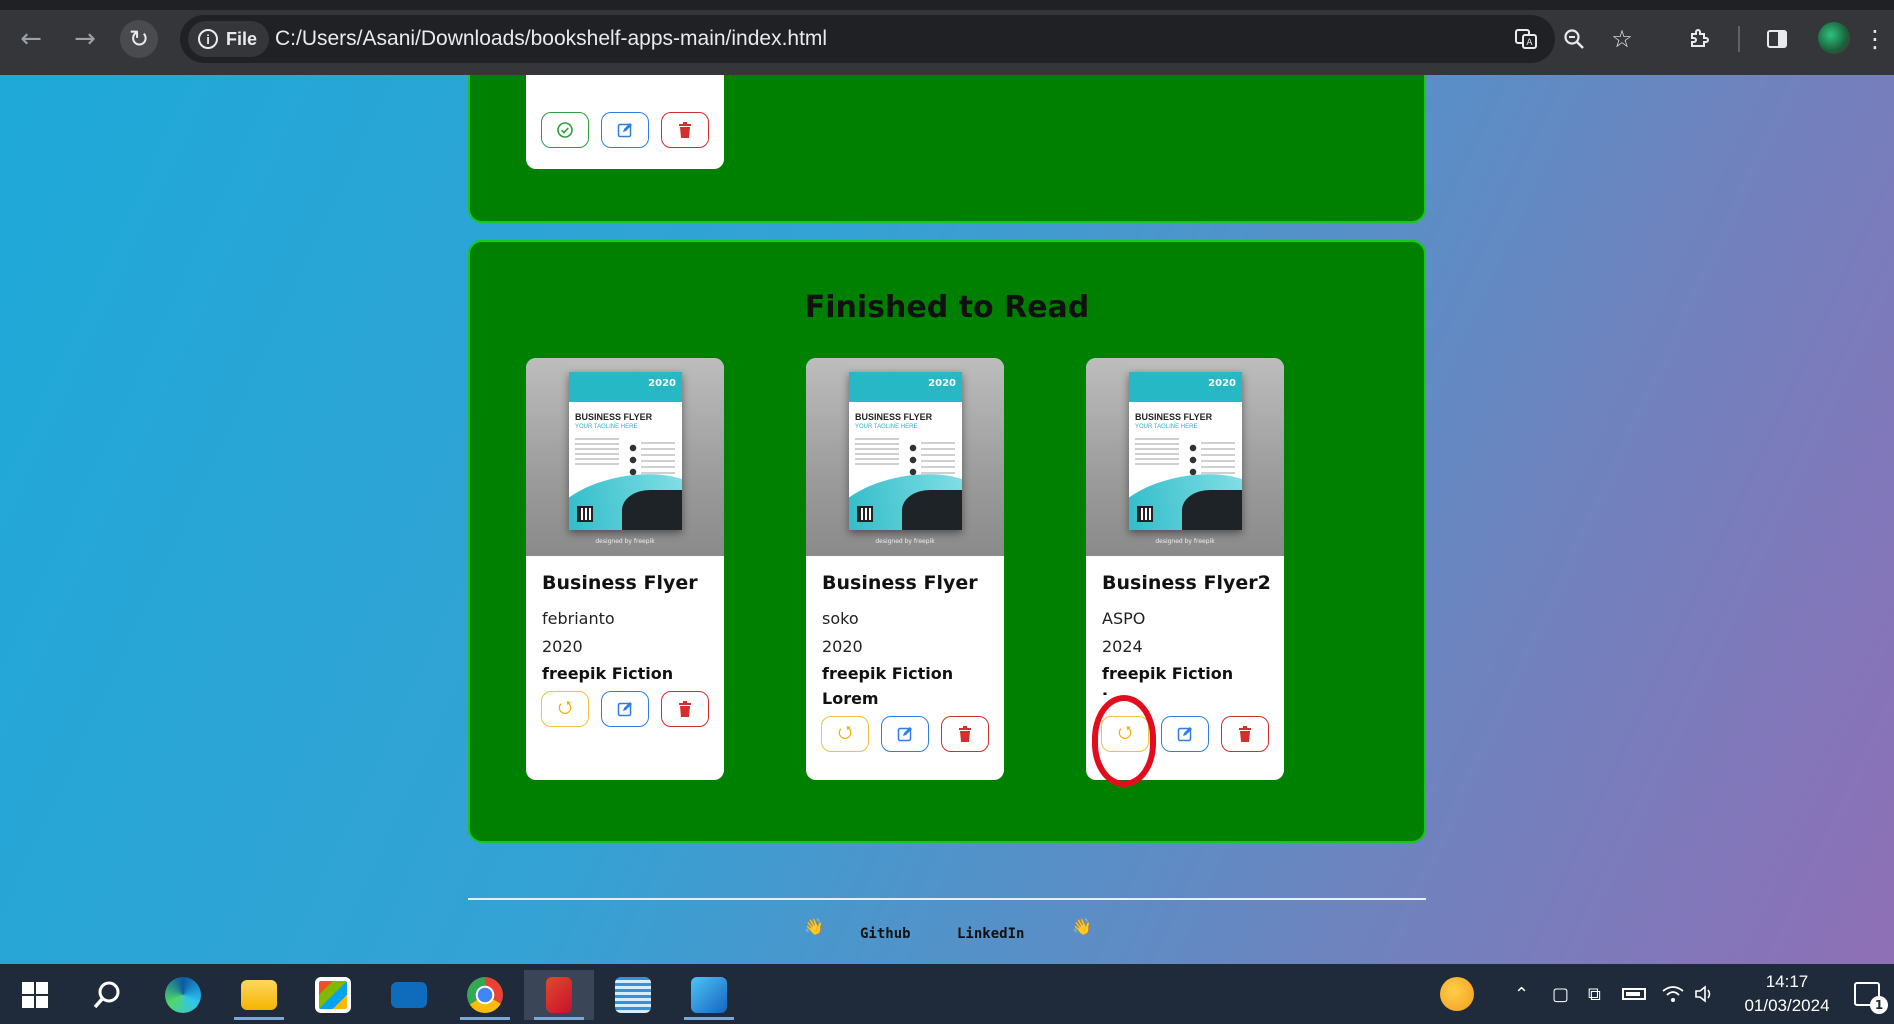  Describe the element at coordinates (947, 307) in the screenshot. I see `shelf-title: Finished to Read` at that location.